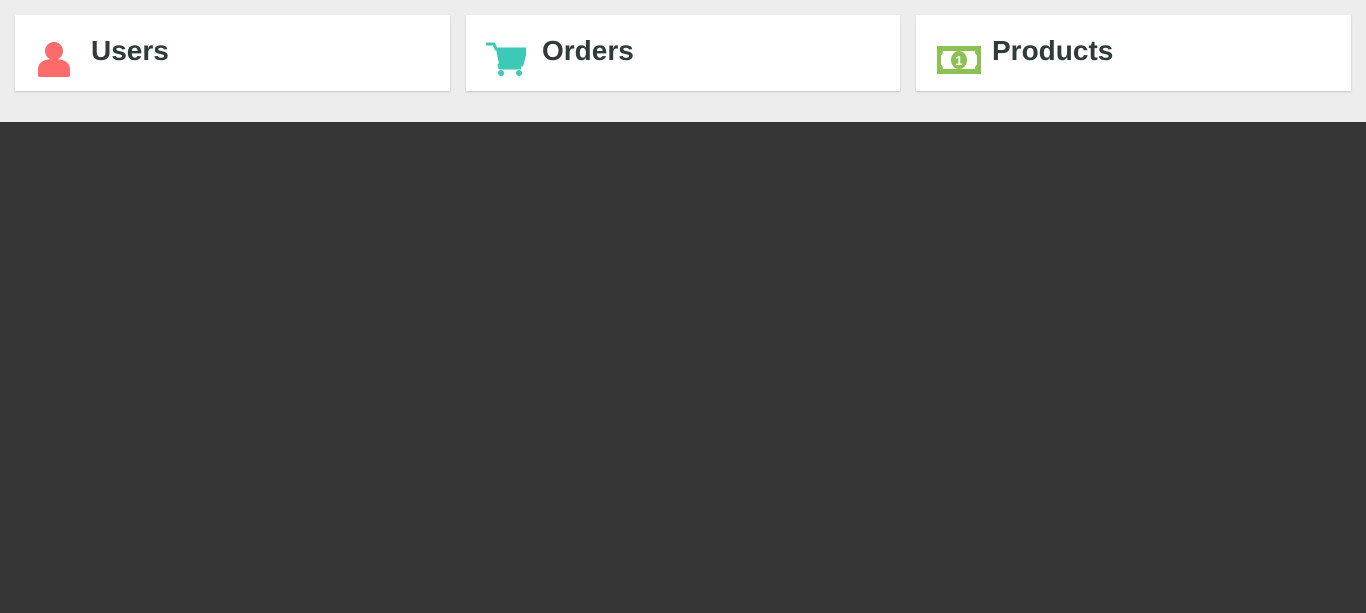 This screenshot has height=613, width=1366. Describe the element at coordinates (683, 53) in the screenshot. I see `orders-card: Orders` at that location.